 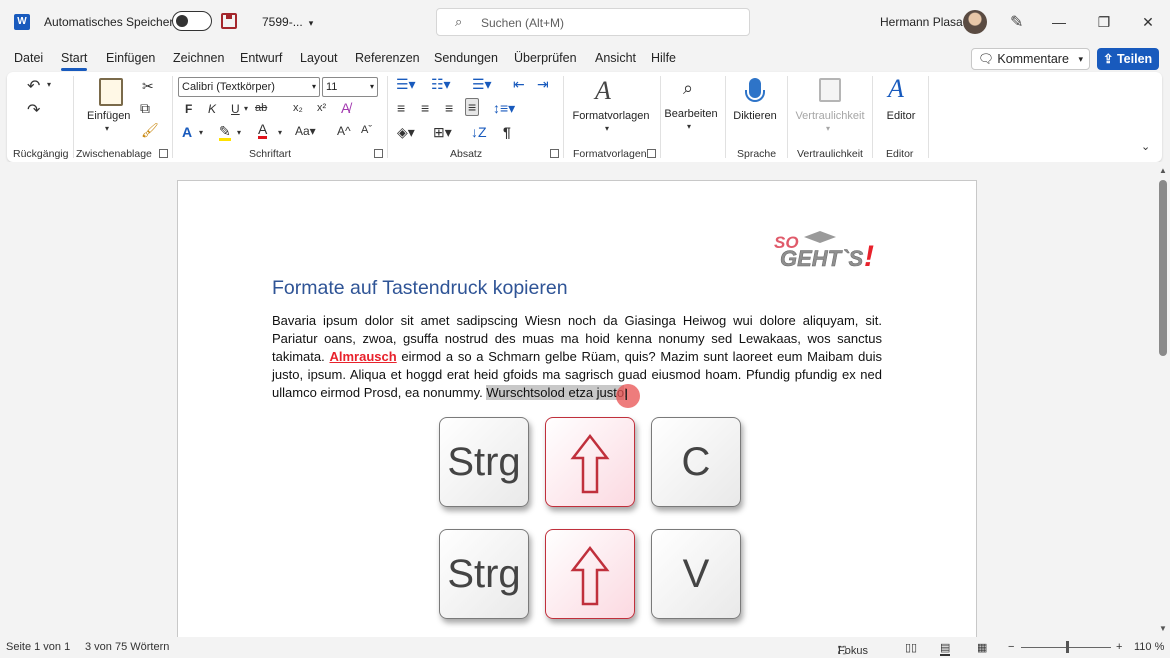 I want to click on search-icon: ⌕, so click(x=688, y=88).